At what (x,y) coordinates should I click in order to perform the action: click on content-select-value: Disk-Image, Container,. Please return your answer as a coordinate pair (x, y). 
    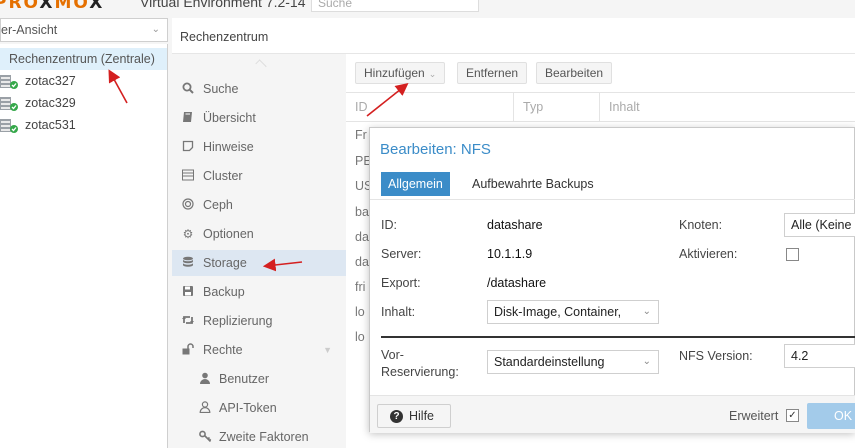
    Looking at the image, I should click on (558, 312).